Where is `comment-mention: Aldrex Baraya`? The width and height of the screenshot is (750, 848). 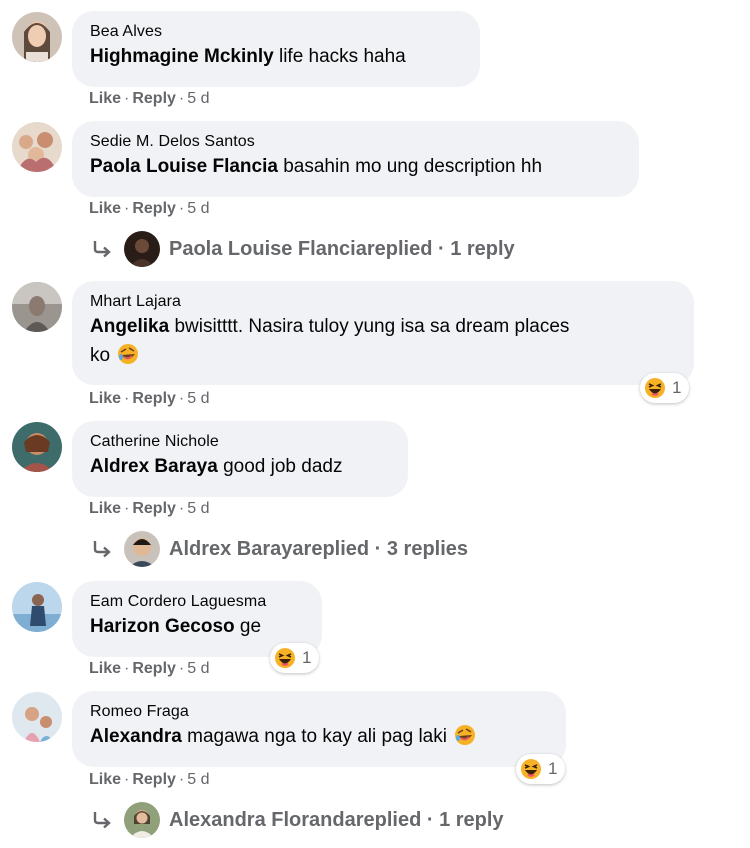 comment-mention: Aldrex Baraya is located at coordinates (154, 466).